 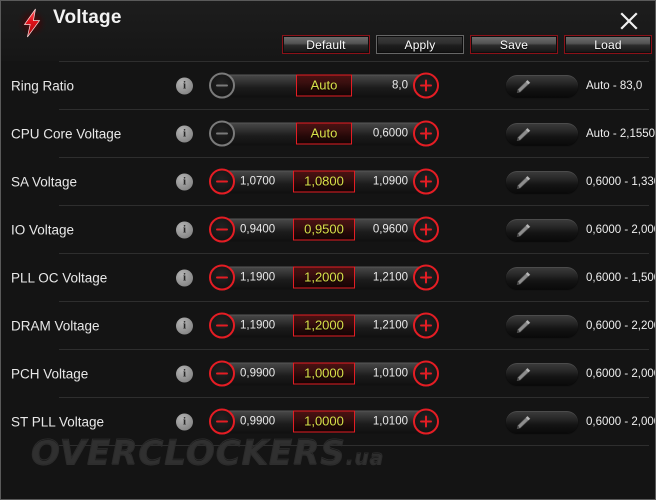 What do you see at coordinates (608, 44) in the screenshot?
I see `load-button: Load` at bounding box center [608, 44].